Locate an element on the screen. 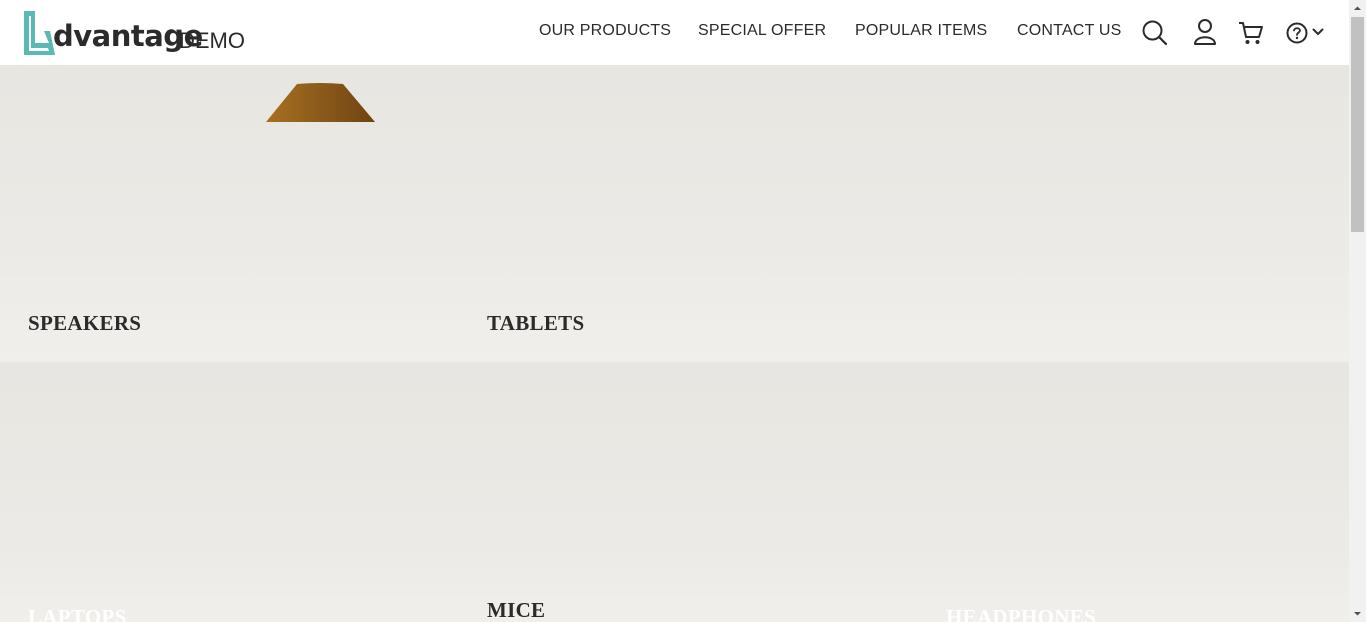 The image size is (1366, 622). page-scrollbar is located at coordinates (1357, 311).